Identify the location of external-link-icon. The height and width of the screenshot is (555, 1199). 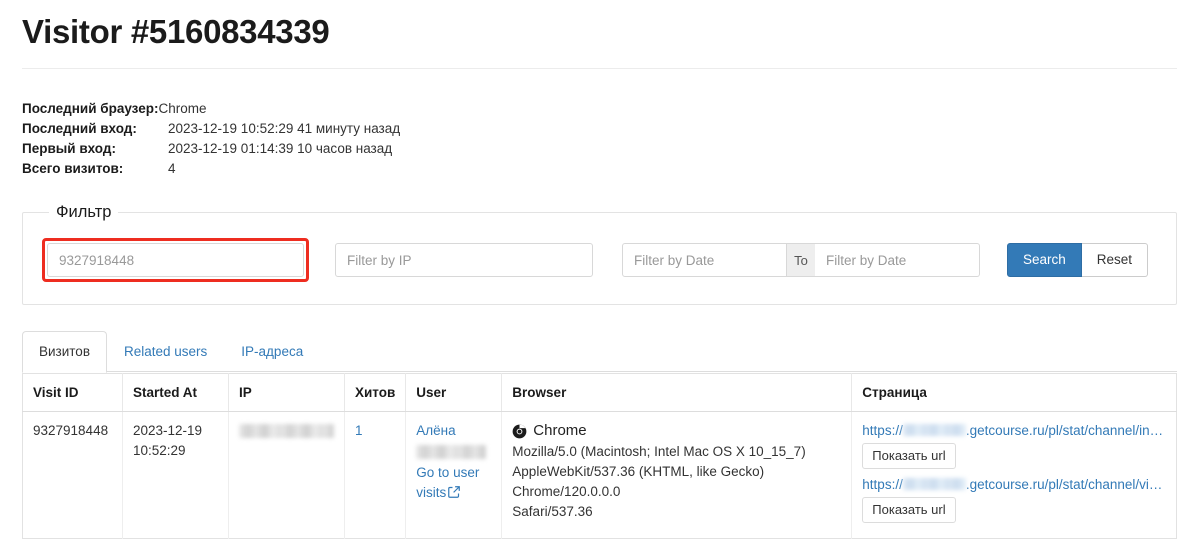
(454, 492).